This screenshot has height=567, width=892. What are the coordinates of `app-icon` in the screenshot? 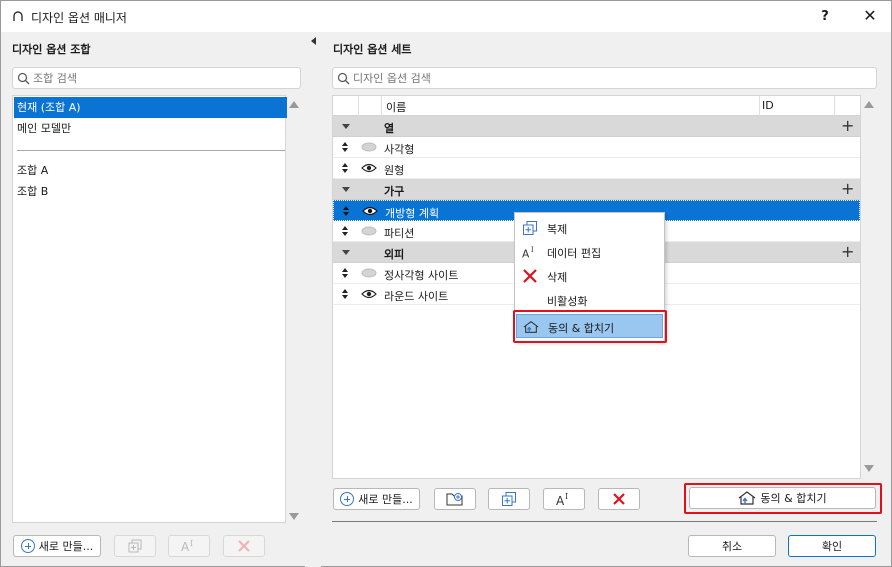 It's located at (18, 16).